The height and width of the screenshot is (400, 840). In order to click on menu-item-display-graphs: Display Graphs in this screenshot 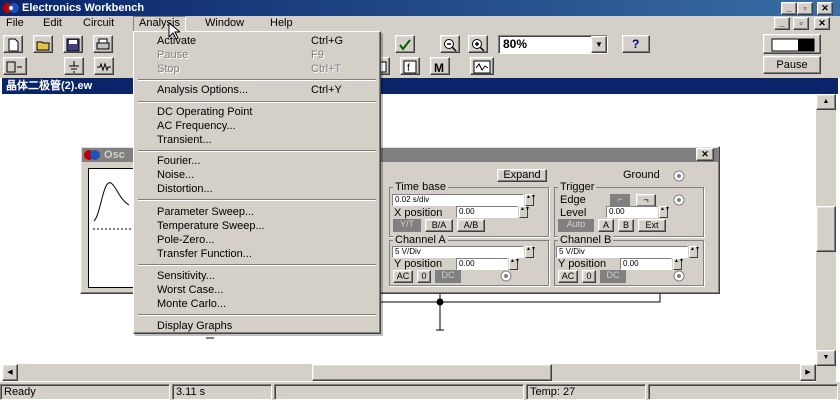, I will do `click(257, 326)`.